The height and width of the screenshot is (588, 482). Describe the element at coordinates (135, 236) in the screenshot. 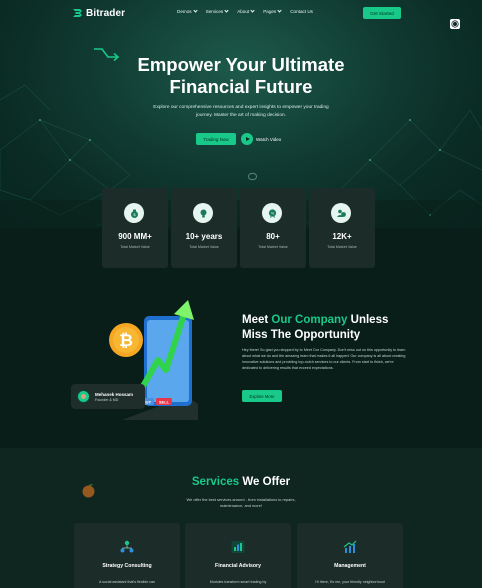

I see `stat-value: 900 MM+` at that location.